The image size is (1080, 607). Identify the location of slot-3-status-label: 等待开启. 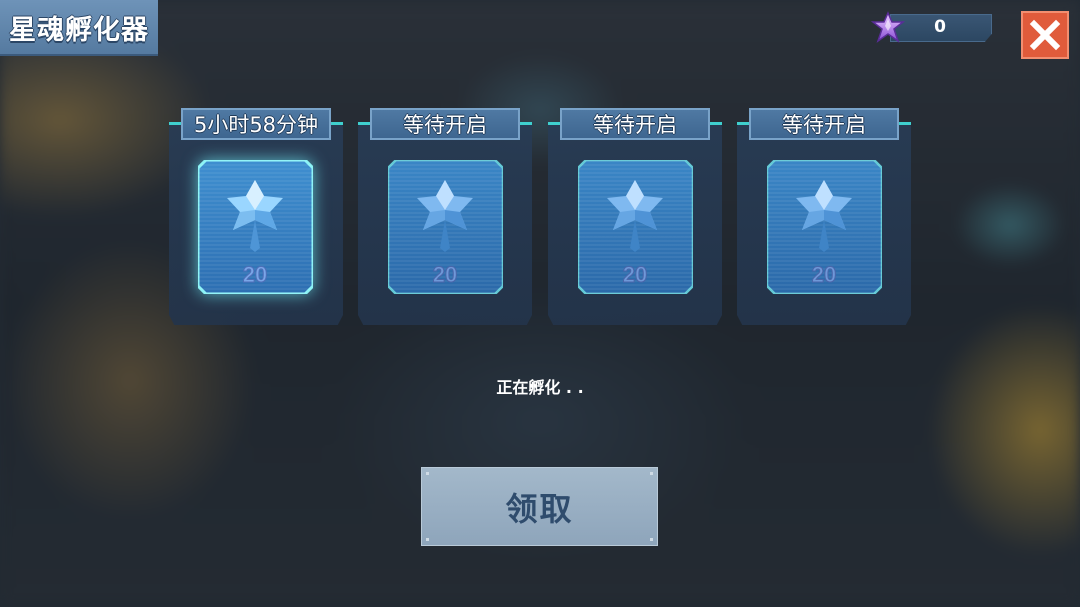
(635, 124).